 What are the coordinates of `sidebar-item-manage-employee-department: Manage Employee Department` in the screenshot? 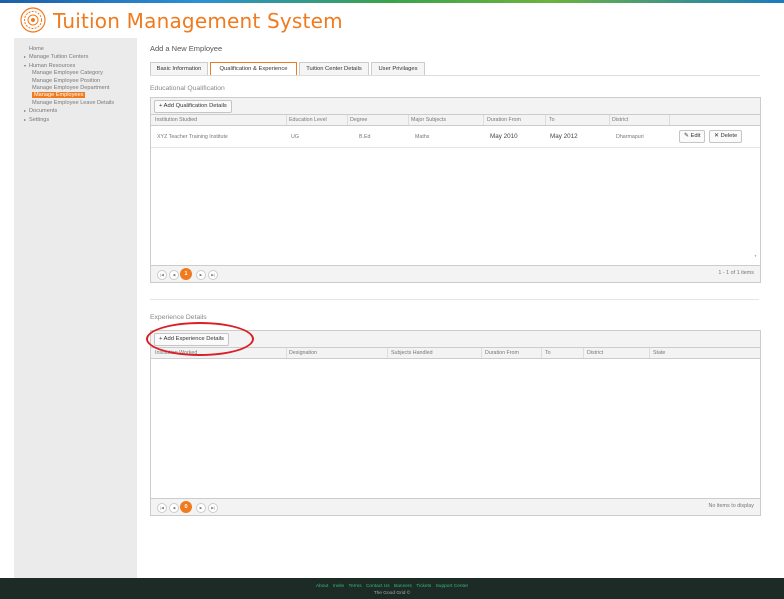 It's located at (80, 88).